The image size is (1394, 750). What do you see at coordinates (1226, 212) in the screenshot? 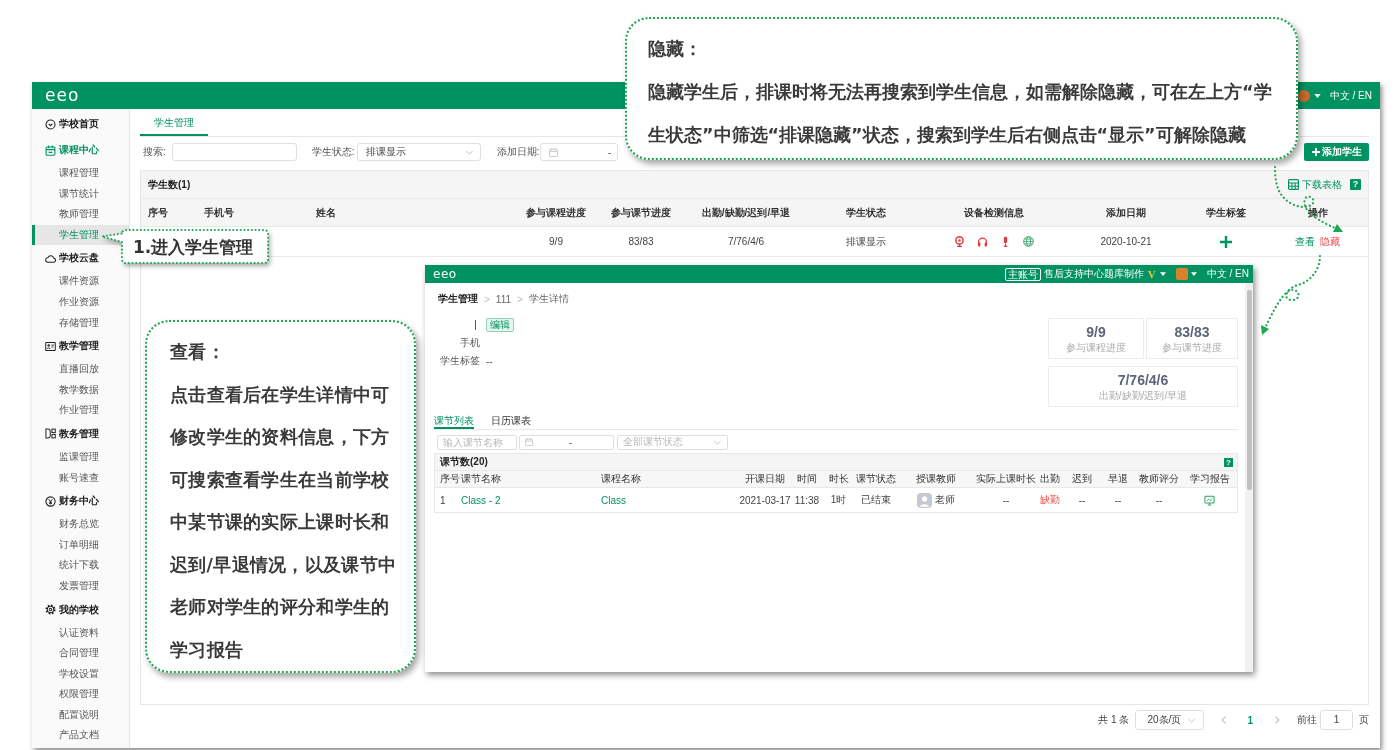
I see `column-header: 学生标签` at bounding box center [1226, 212].